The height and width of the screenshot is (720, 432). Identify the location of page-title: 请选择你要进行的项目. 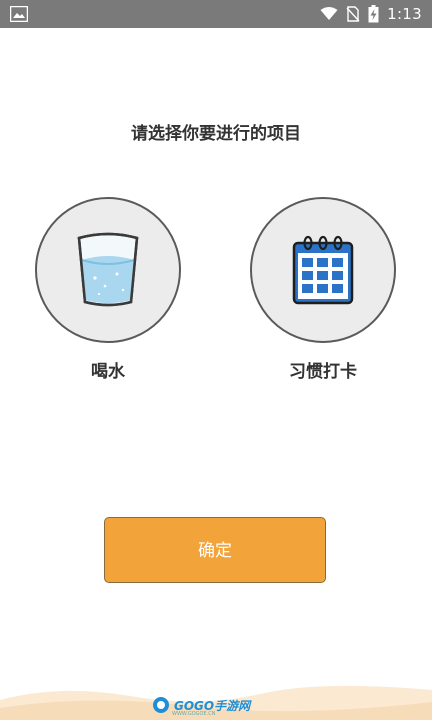
(216, 134).